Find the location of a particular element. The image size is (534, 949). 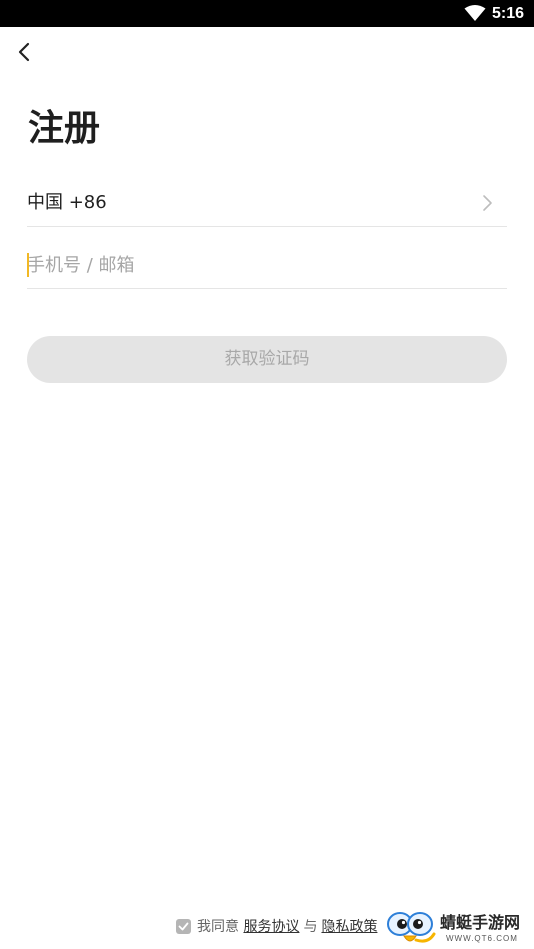

dragonfly-logo-icon is located at coordinates (411, 927).